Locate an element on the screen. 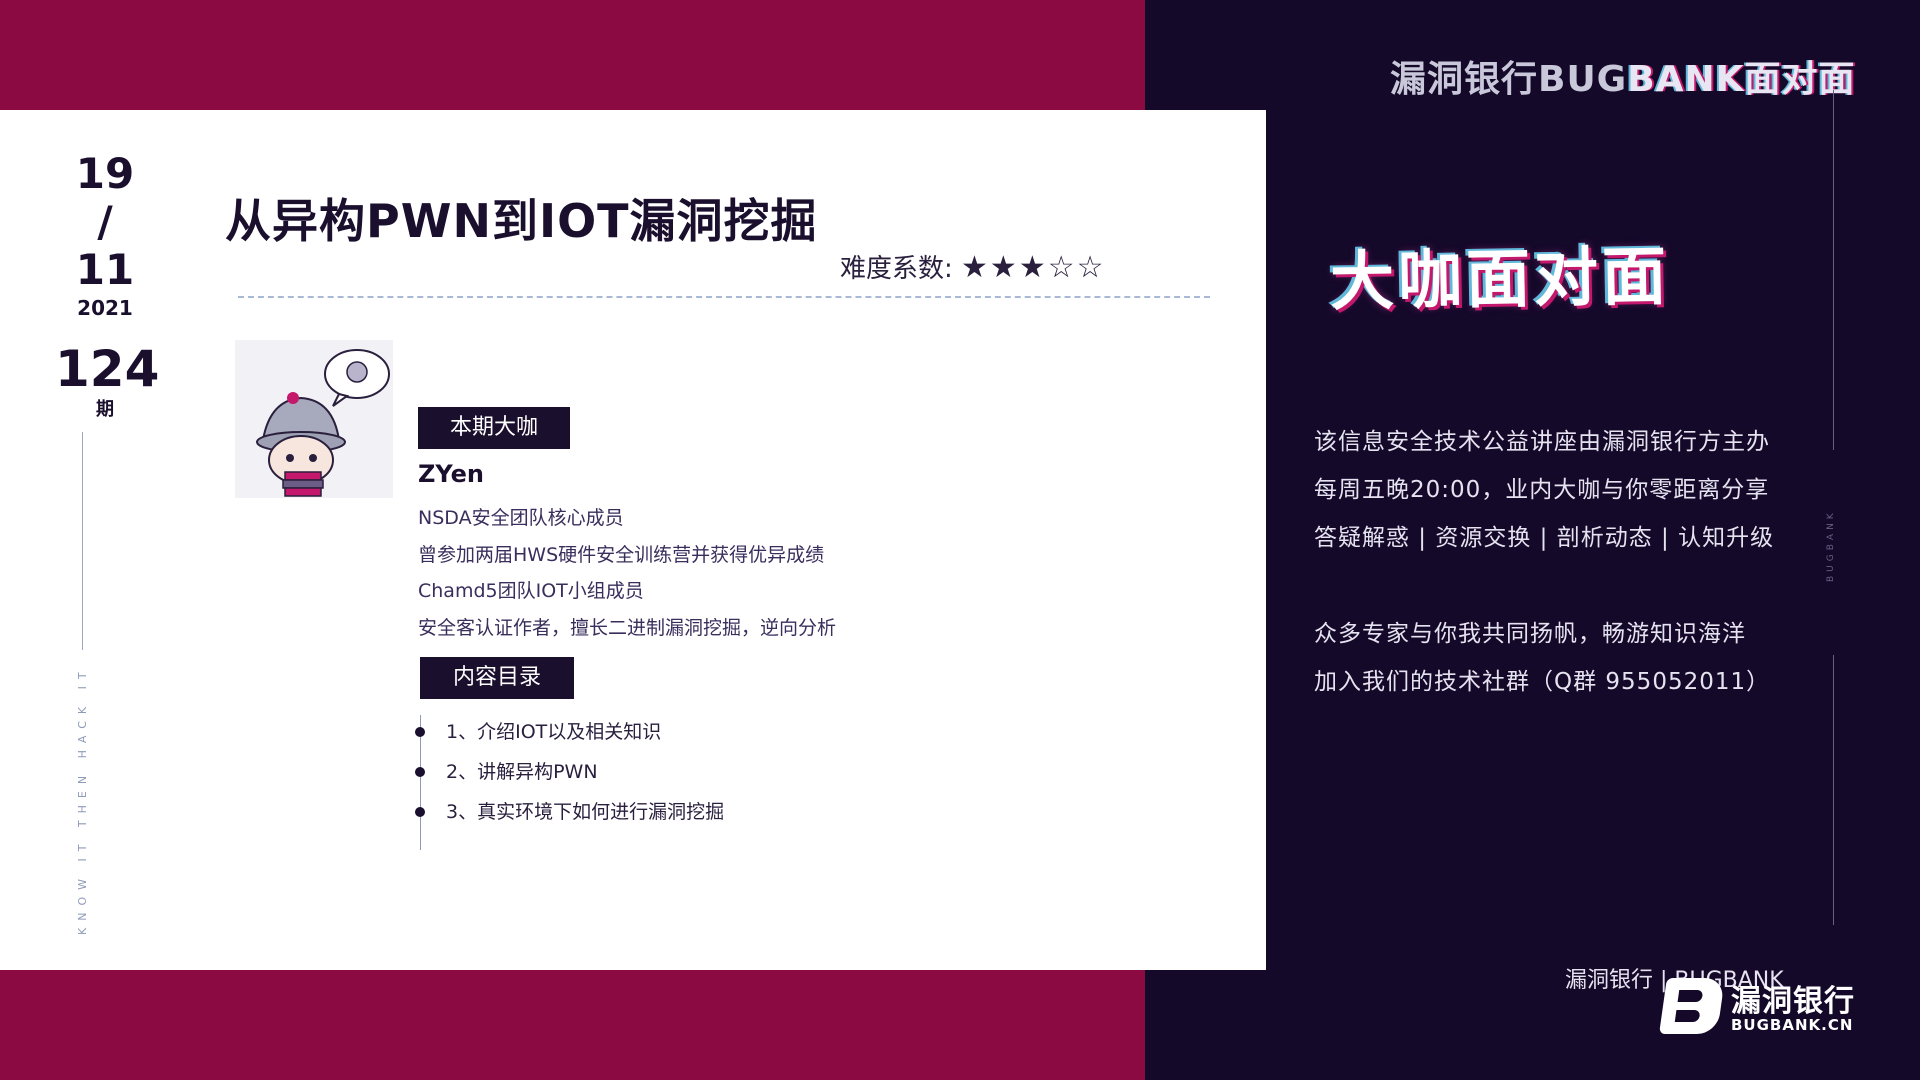 The height and width of the screenshot is (1080, 1920). description-line: 每周五晚20:00，业内大咖与你零距离分享 is located at coordinates (1542, 490).